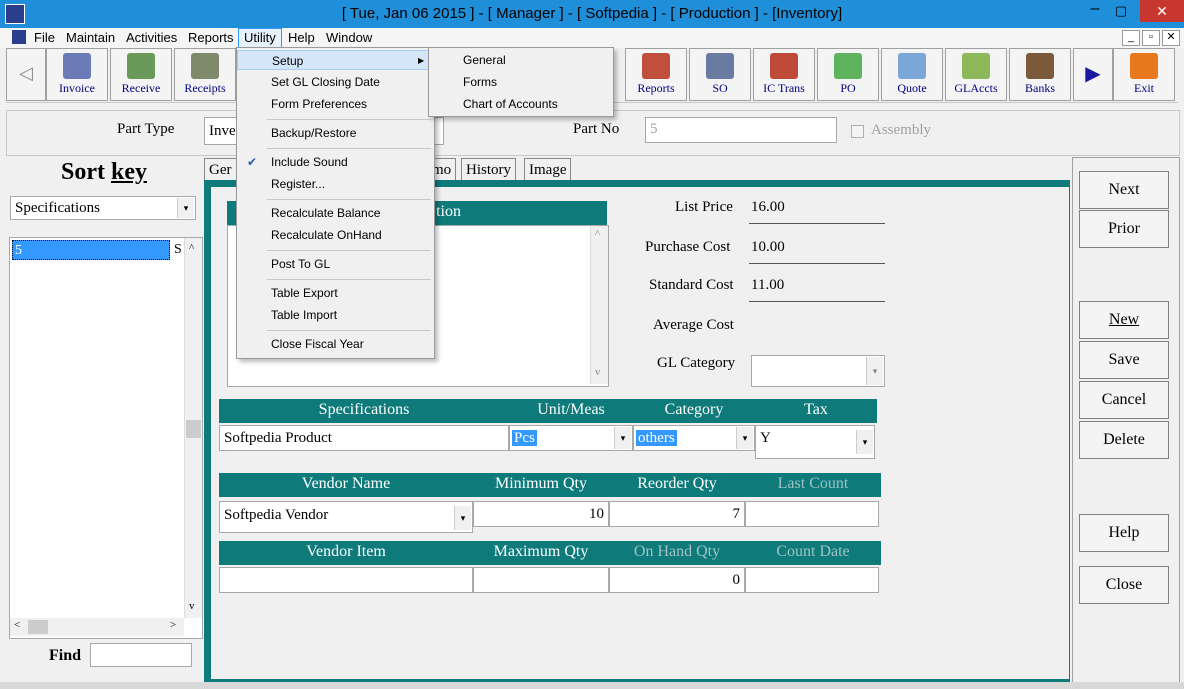 Image resolution: width=1184 pixels, height=689 pixels. Describe the element at coordinates (334, 104) in the screenshot. I see `menu-item-form-preferences: Form Preferences` at that location.